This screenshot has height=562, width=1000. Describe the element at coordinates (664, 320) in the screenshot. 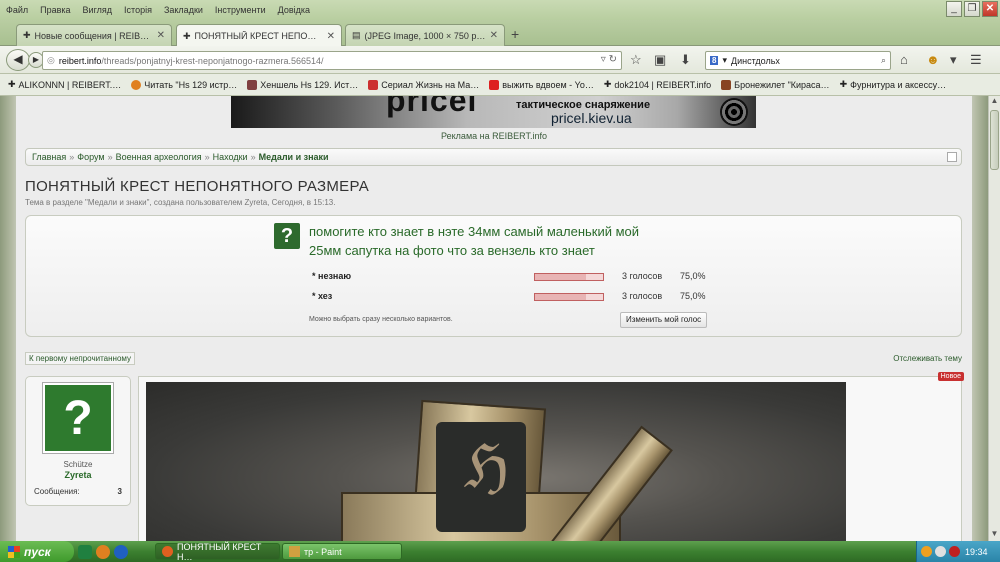

I see `change-vote-button: Изменить мой голос` at that location.